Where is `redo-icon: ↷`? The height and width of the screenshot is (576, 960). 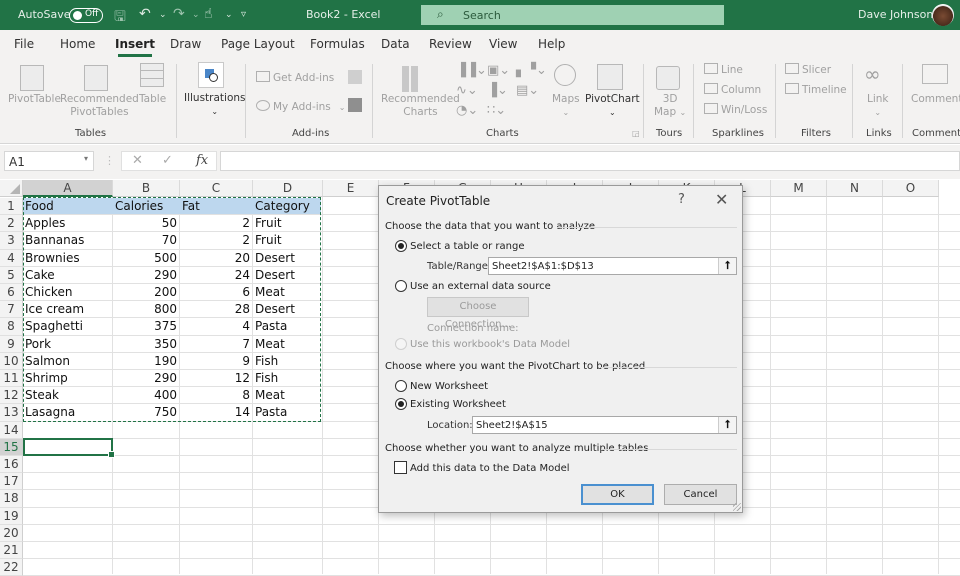 redo-icon: ↷ is located at coordinates (179, 14).